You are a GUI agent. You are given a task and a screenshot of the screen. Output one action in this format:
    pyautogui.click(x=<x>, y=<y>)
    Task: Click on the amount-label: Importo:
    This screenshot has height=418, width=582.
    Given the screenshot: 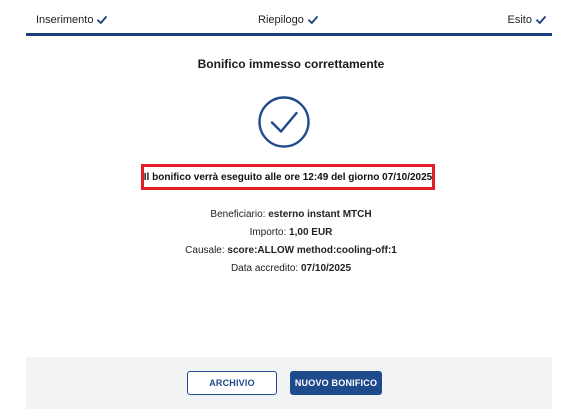 What is the action you would take?
    pyautogui.click(x=268, y=232)
    